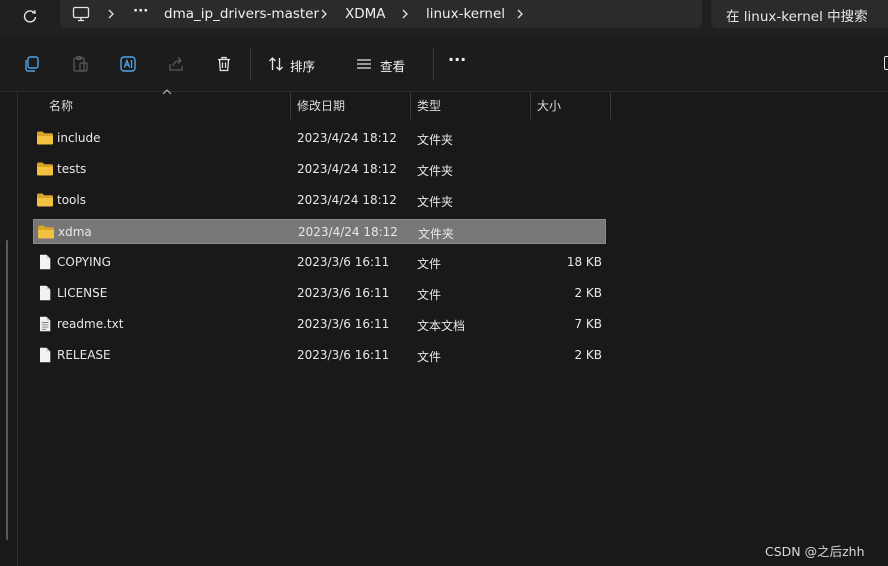 This screenshot has width=888, height=566. I want to click on list-item-selected: xdma 2023/4/24 18:12 文件夹, so click(319, 231).